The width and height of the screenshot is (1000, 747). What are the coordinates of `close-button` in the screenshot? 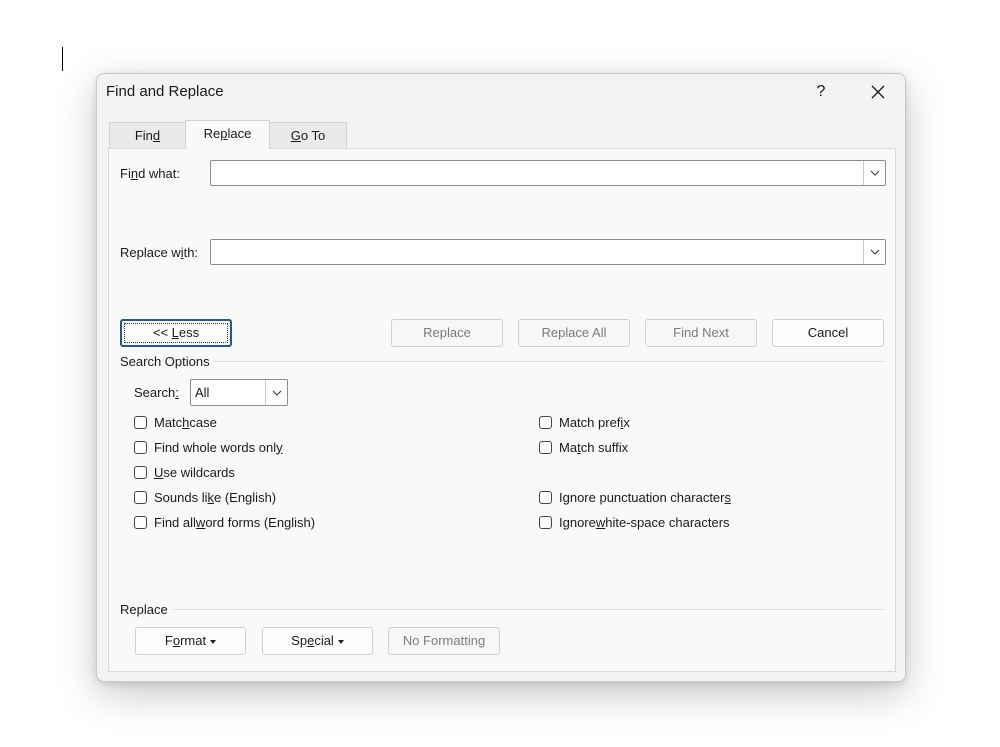 It's located at (878, 92).